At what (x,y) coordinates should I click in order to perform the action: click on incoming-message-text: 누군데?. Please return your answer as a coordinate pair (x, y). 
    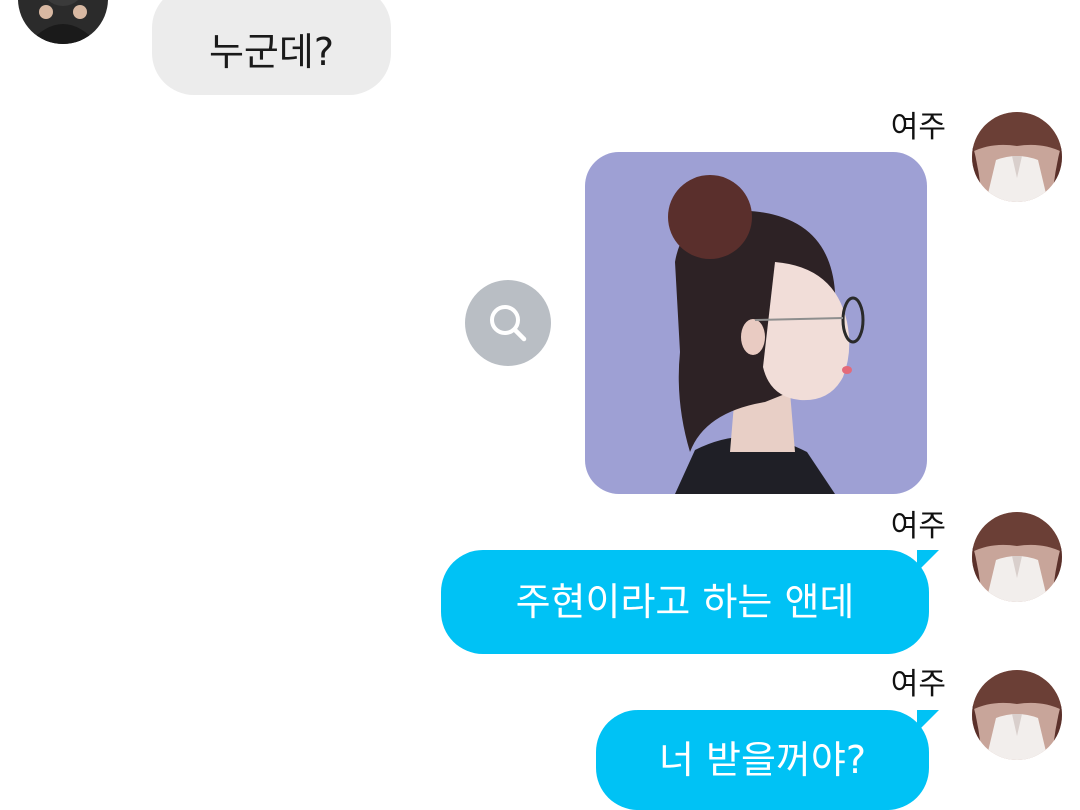
    Looking at the image, I should click on (271, 51).